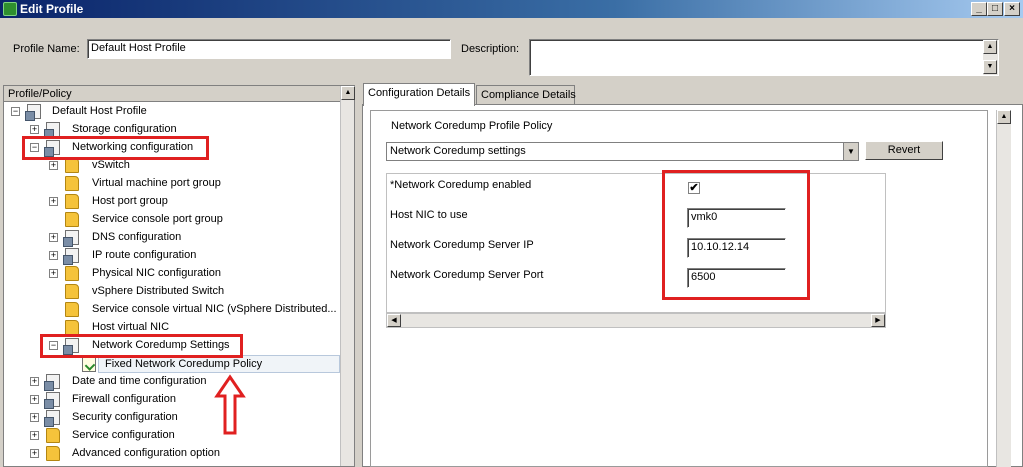 The height and width of the screenshot is (467, 1023). Describe the element at coordinates (979, 9) in the screenshot. I see `minimize-button: _` at that location.